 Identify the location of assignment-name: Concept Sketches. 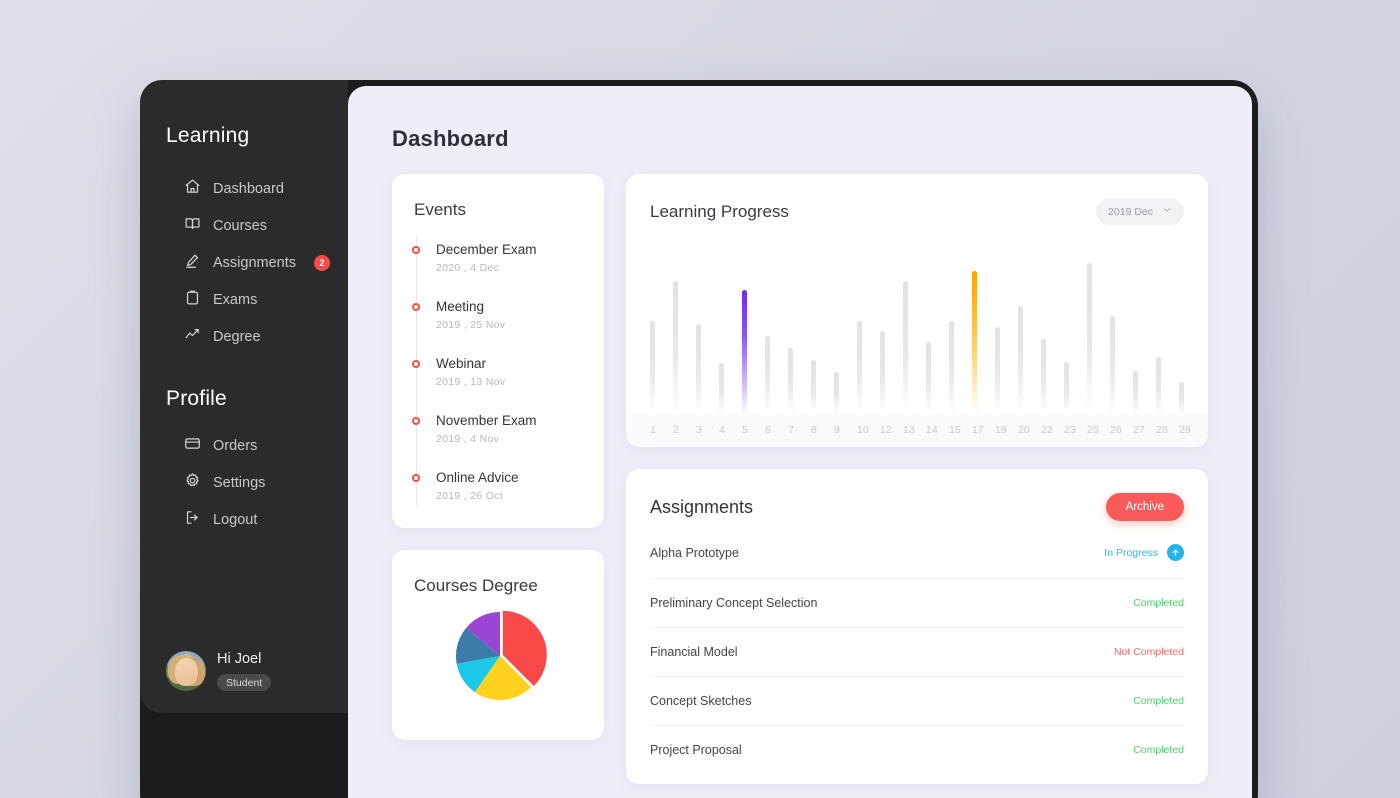
(701, 701).